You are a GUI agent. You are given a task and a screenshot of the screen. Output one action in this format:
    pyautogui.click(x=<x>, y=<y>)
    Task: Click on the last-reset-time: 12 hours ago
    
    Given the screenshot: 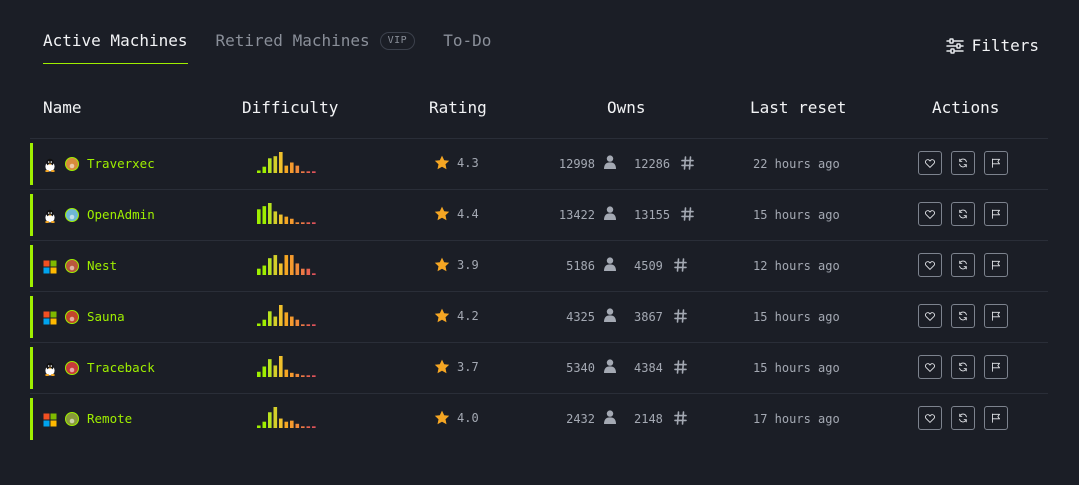 What is the action you would take?
    pyautogui.click(x=796, y=266)
    